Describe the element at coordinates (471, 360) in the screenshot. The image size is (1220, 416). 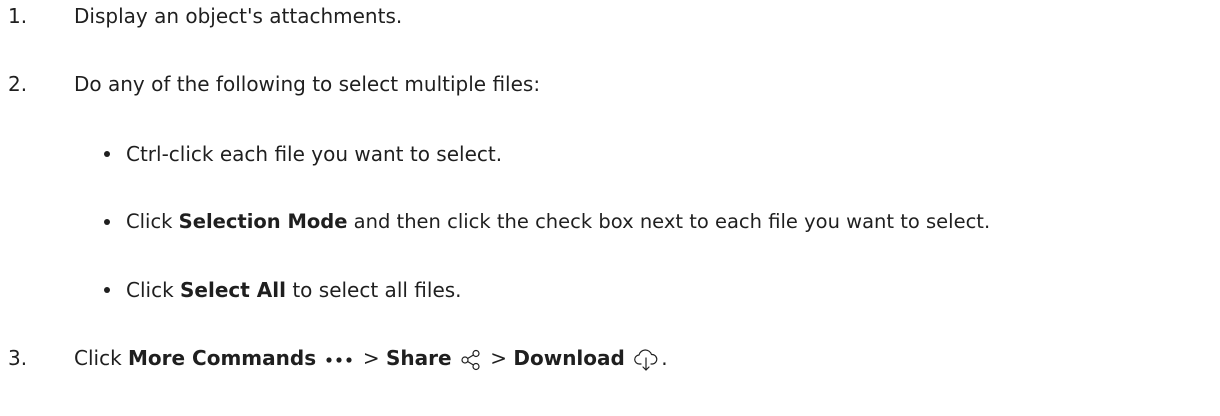
I see `share-icon` at that location.